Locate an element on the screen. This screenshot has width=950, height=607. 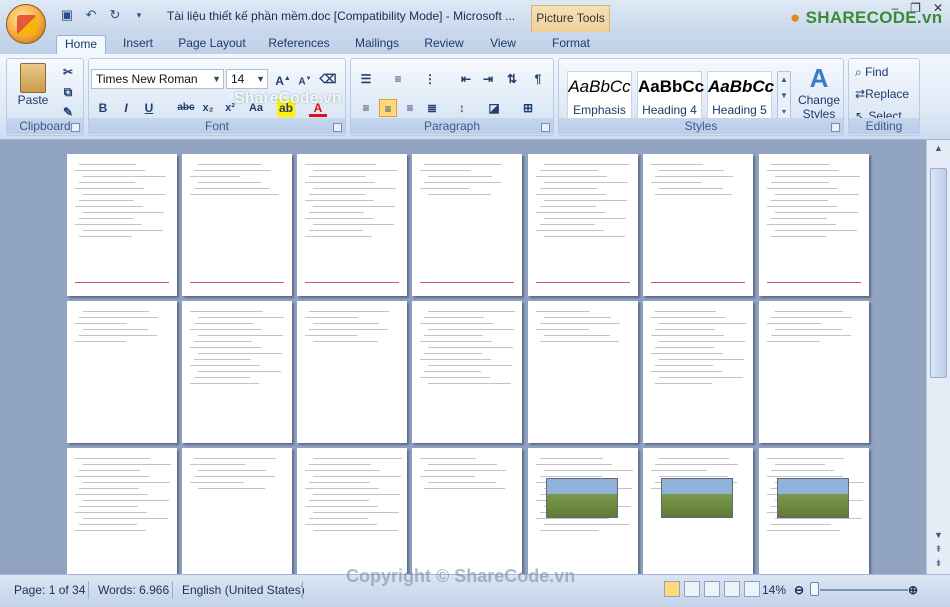
shading-icon: ◪ is located at coordinates (494, 108).